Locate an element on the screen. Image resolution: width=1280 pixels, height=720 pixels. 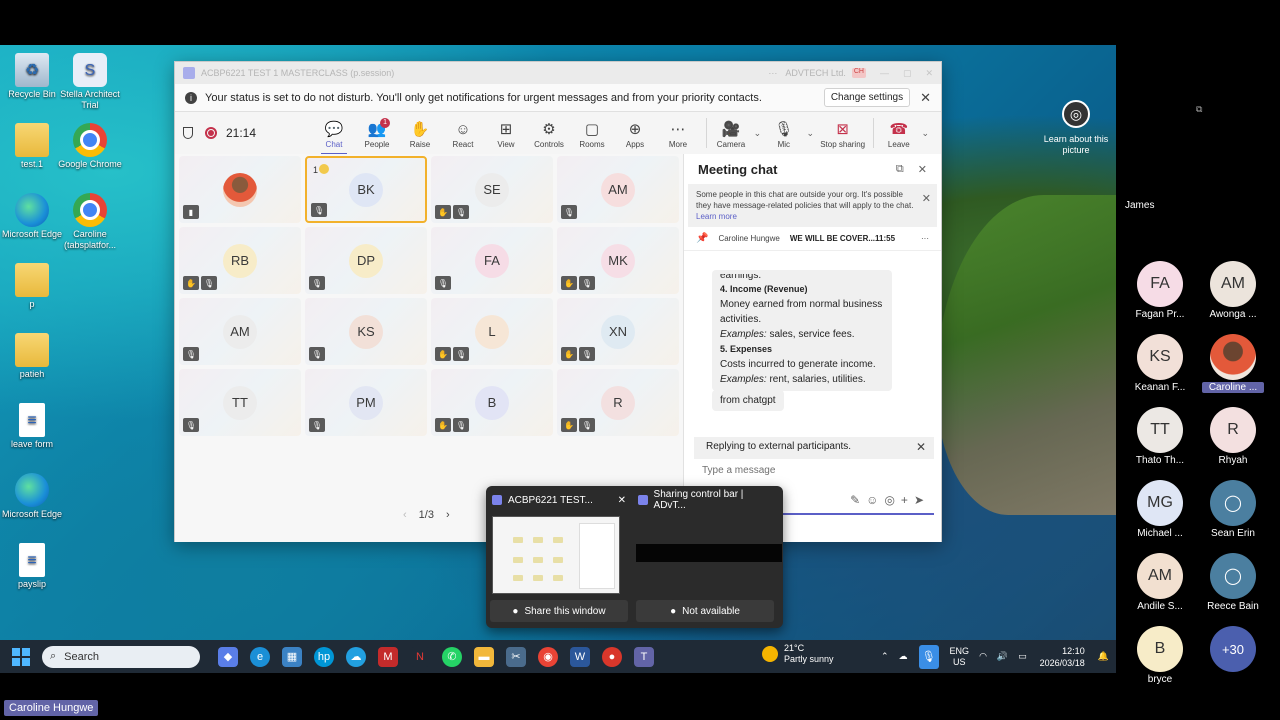
whatsapp-icon: ✆ is located at coordinates (452, 656).